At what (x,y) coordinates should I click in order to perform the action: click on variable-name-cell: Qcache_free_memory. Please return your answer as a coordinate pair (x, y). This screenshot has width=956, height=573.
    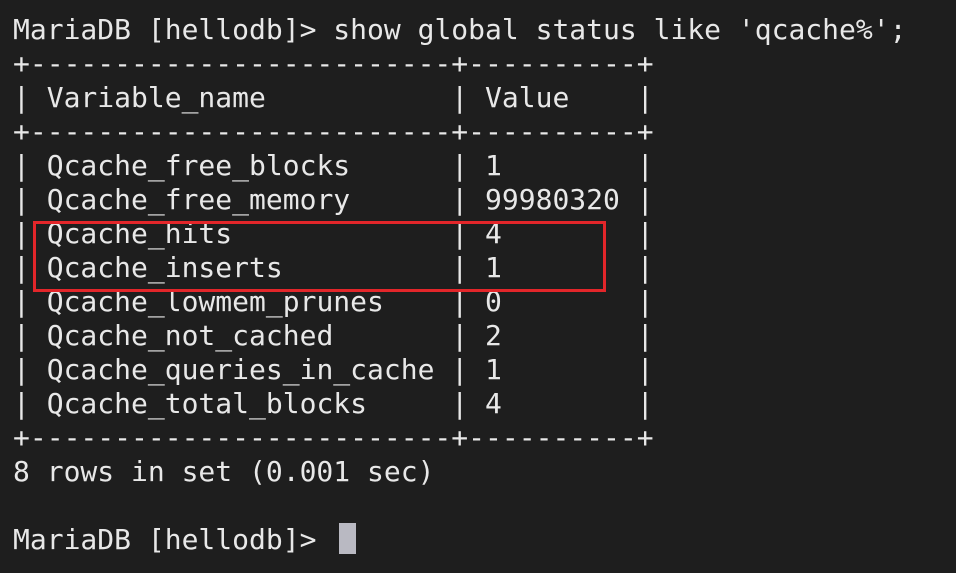
    Looking at the image, I should click on (198, 199).